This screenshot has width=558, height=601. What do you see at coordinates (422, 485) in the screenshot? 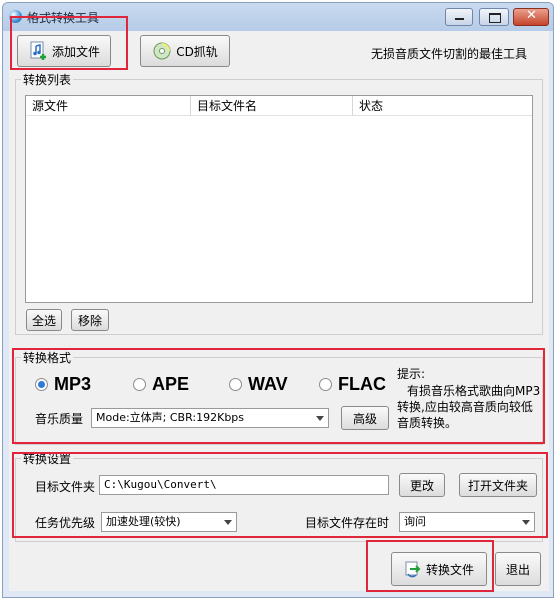
I see `change-folder-button: 更改` at bounding box center [422, 485].